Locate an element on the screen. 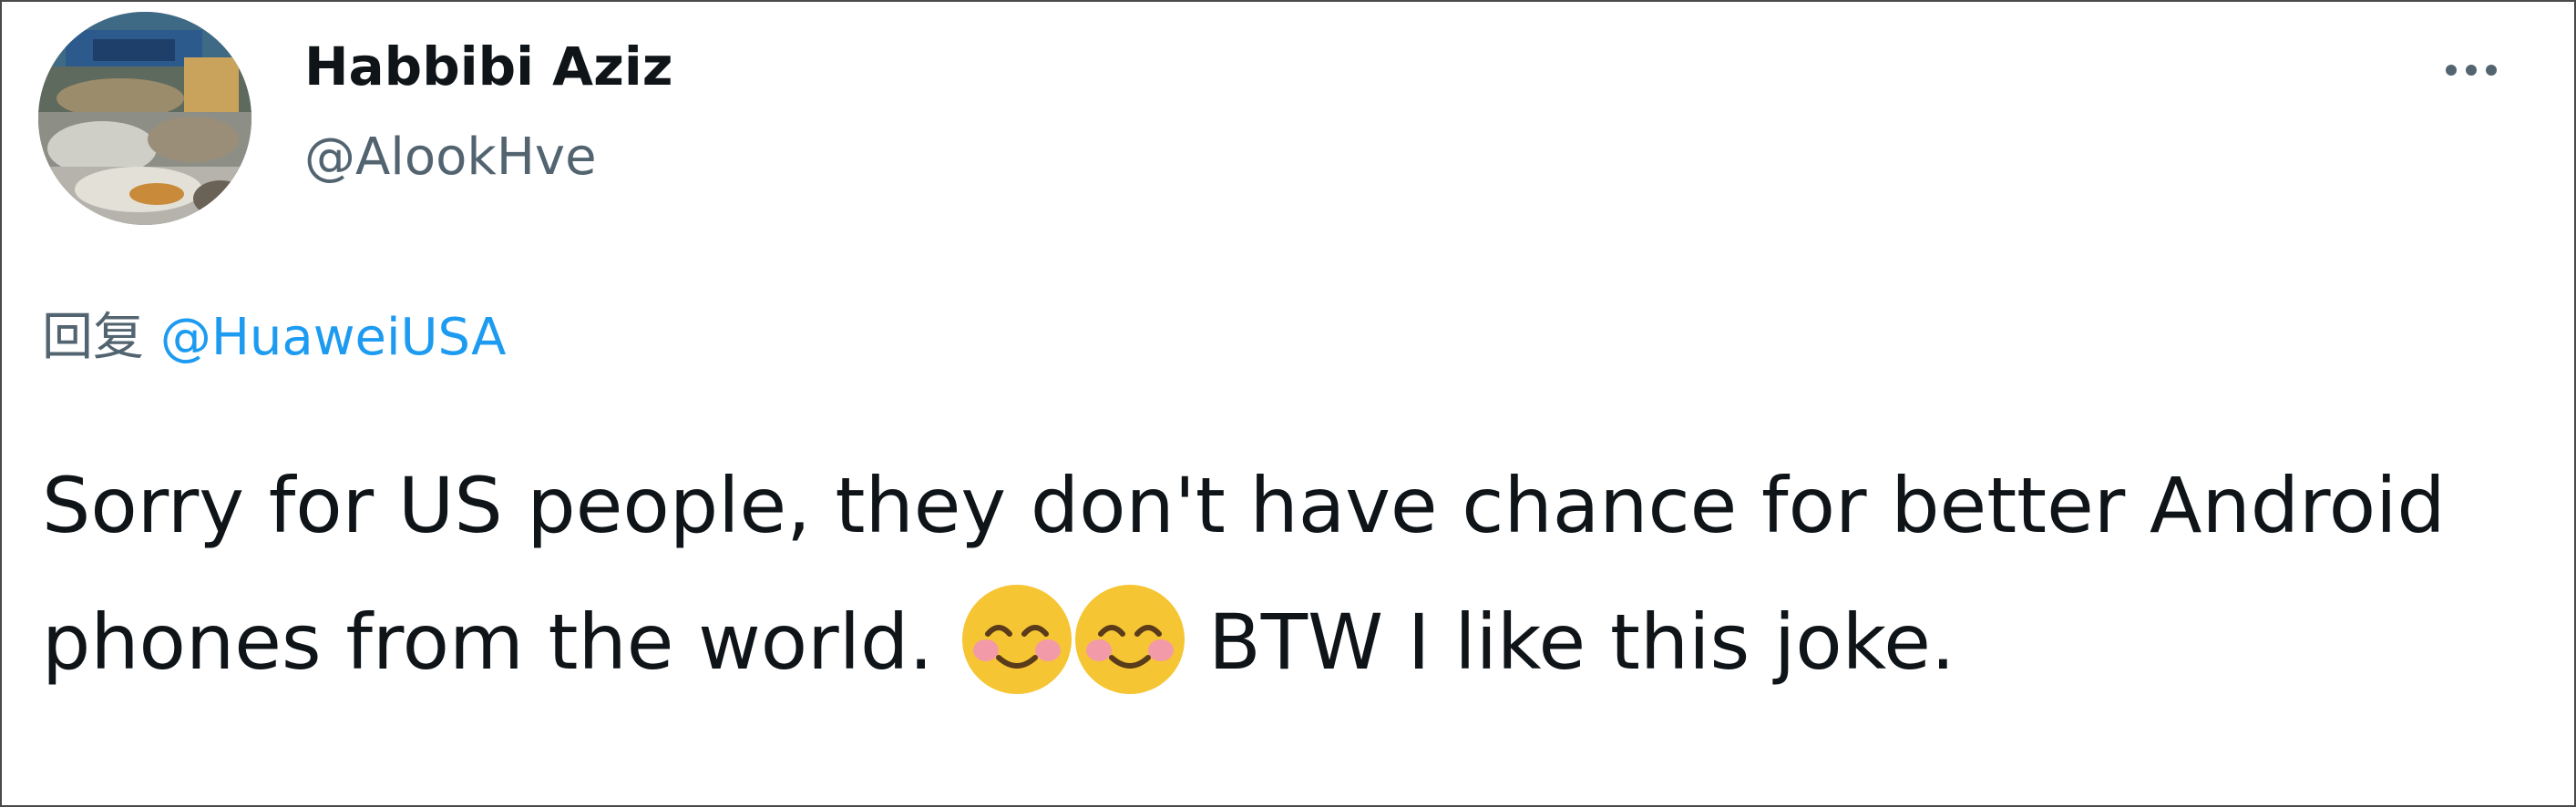 This screenshot has height=807, width=2576. author-display-name: Habbibi Aziz is located at coordinates (488, 66).